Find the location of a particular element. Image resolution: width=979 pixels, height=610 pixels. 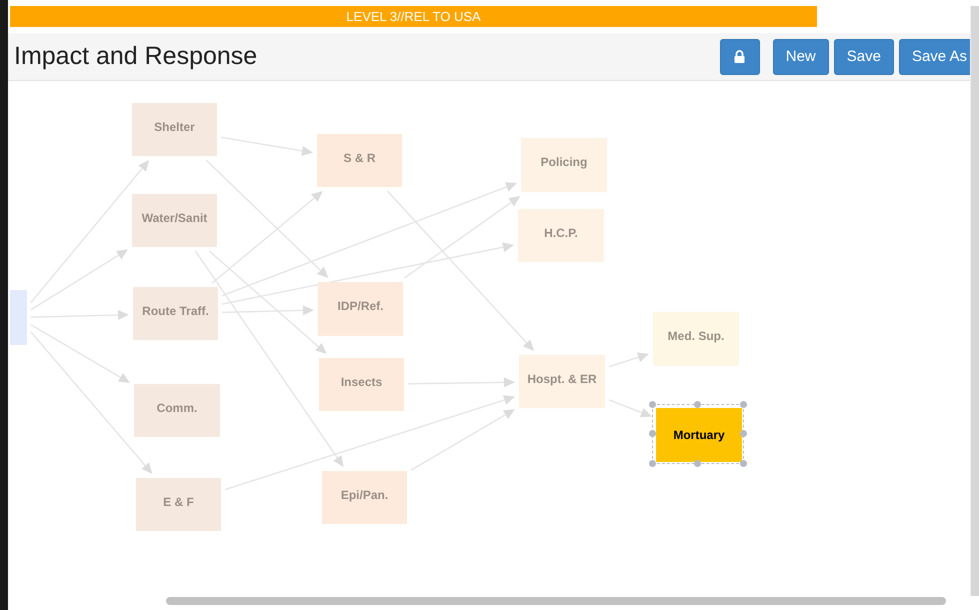

diagram-node is located at coordinates (18, 317).